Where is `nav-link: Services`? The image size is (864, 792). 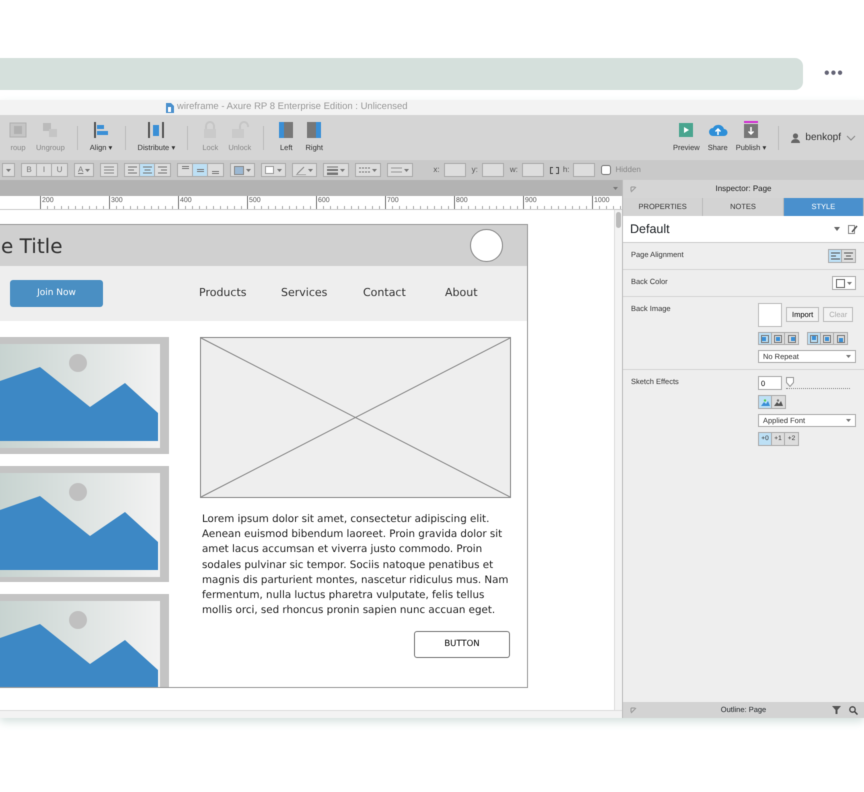
nav-link: Services is located at coordinates (322, 293).